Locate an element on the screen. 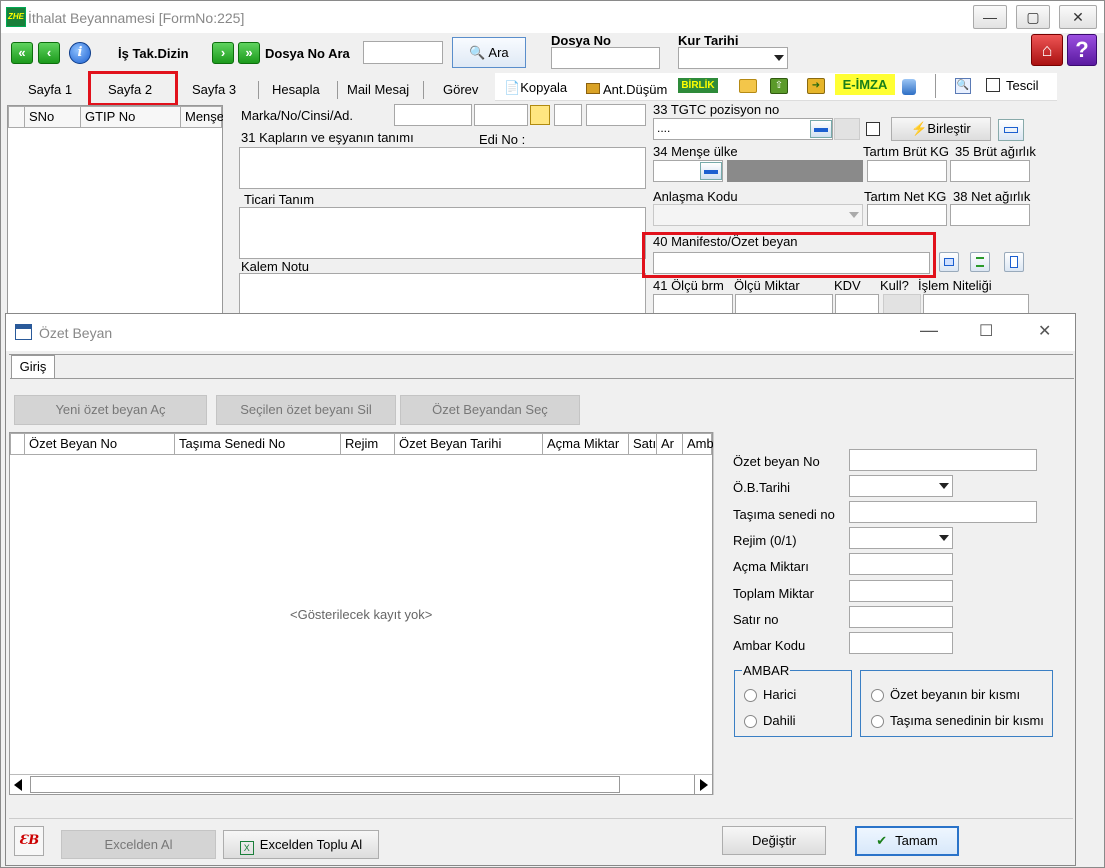 The image size is (1105, 868). dialog-maximize-button: ☐ is located at coordinates (986, 331).